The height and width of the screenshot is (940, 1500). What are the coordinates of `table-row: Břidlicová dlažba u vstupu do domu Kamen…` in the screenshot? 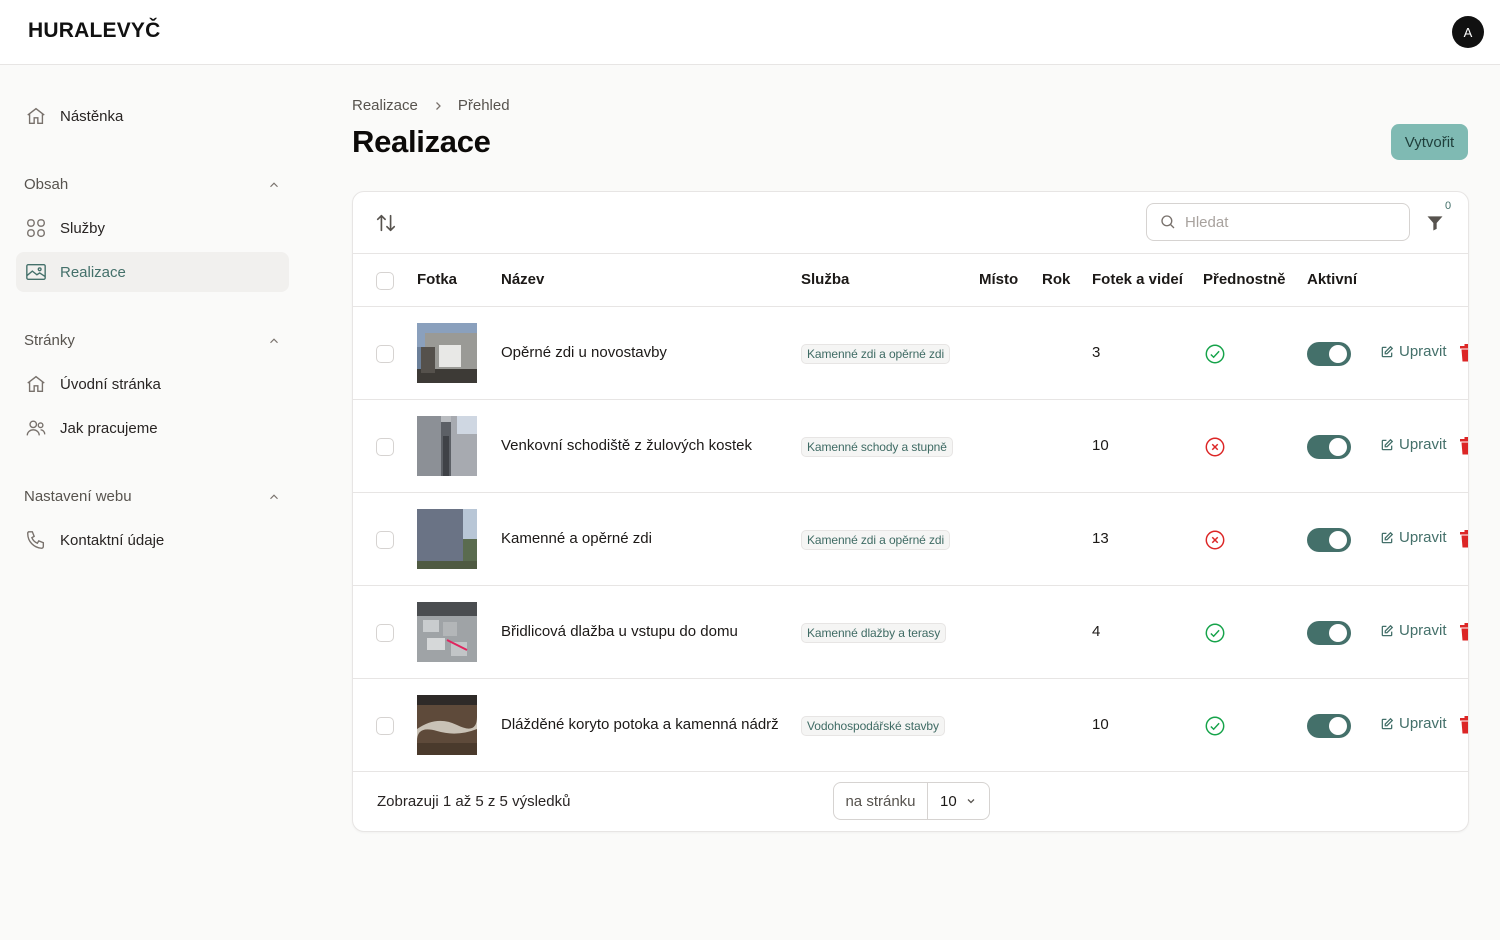 It's located at (910, 632).